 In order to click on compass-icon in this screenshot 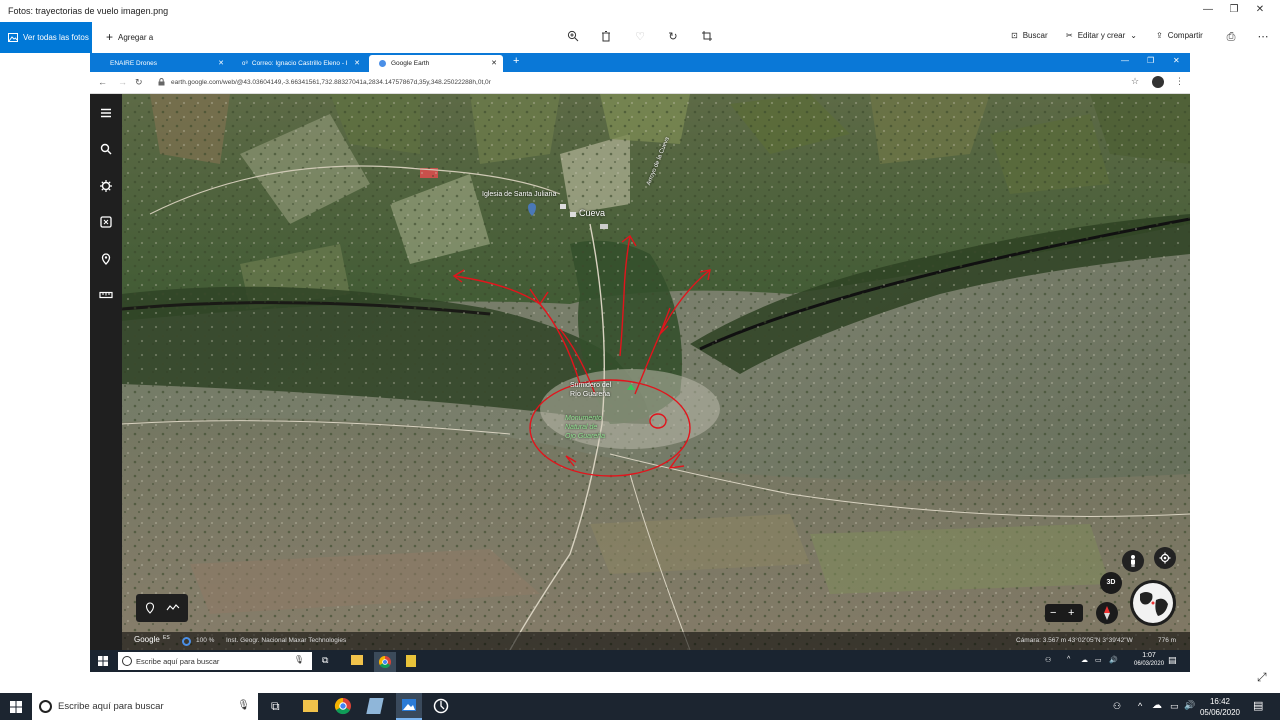, I will do `click(1107, 613)`.